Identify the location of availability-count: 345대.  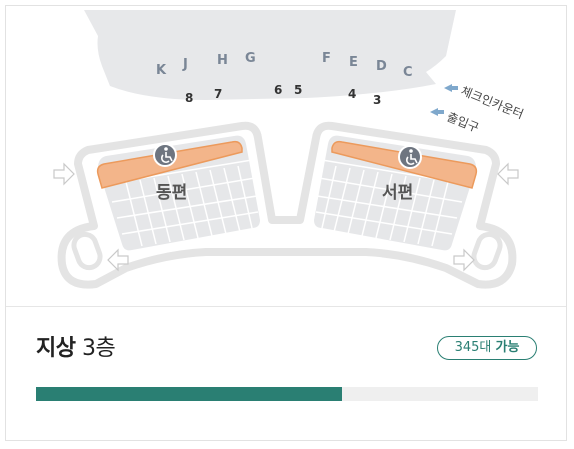
(473, 347).